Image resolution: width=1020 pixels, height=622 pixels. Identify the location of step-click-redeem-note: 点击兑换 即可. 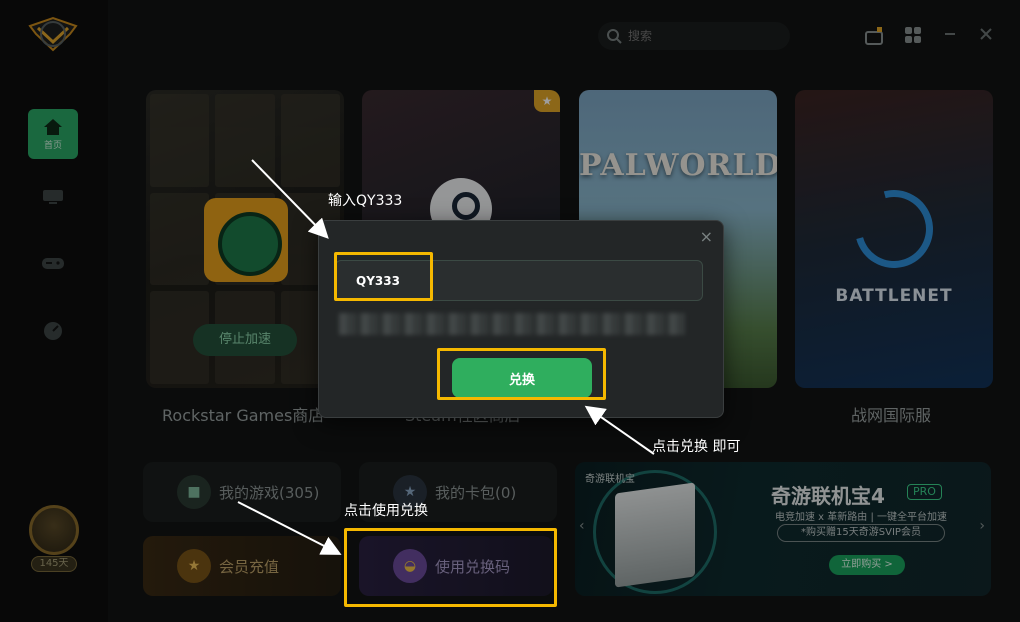
(696, 447).